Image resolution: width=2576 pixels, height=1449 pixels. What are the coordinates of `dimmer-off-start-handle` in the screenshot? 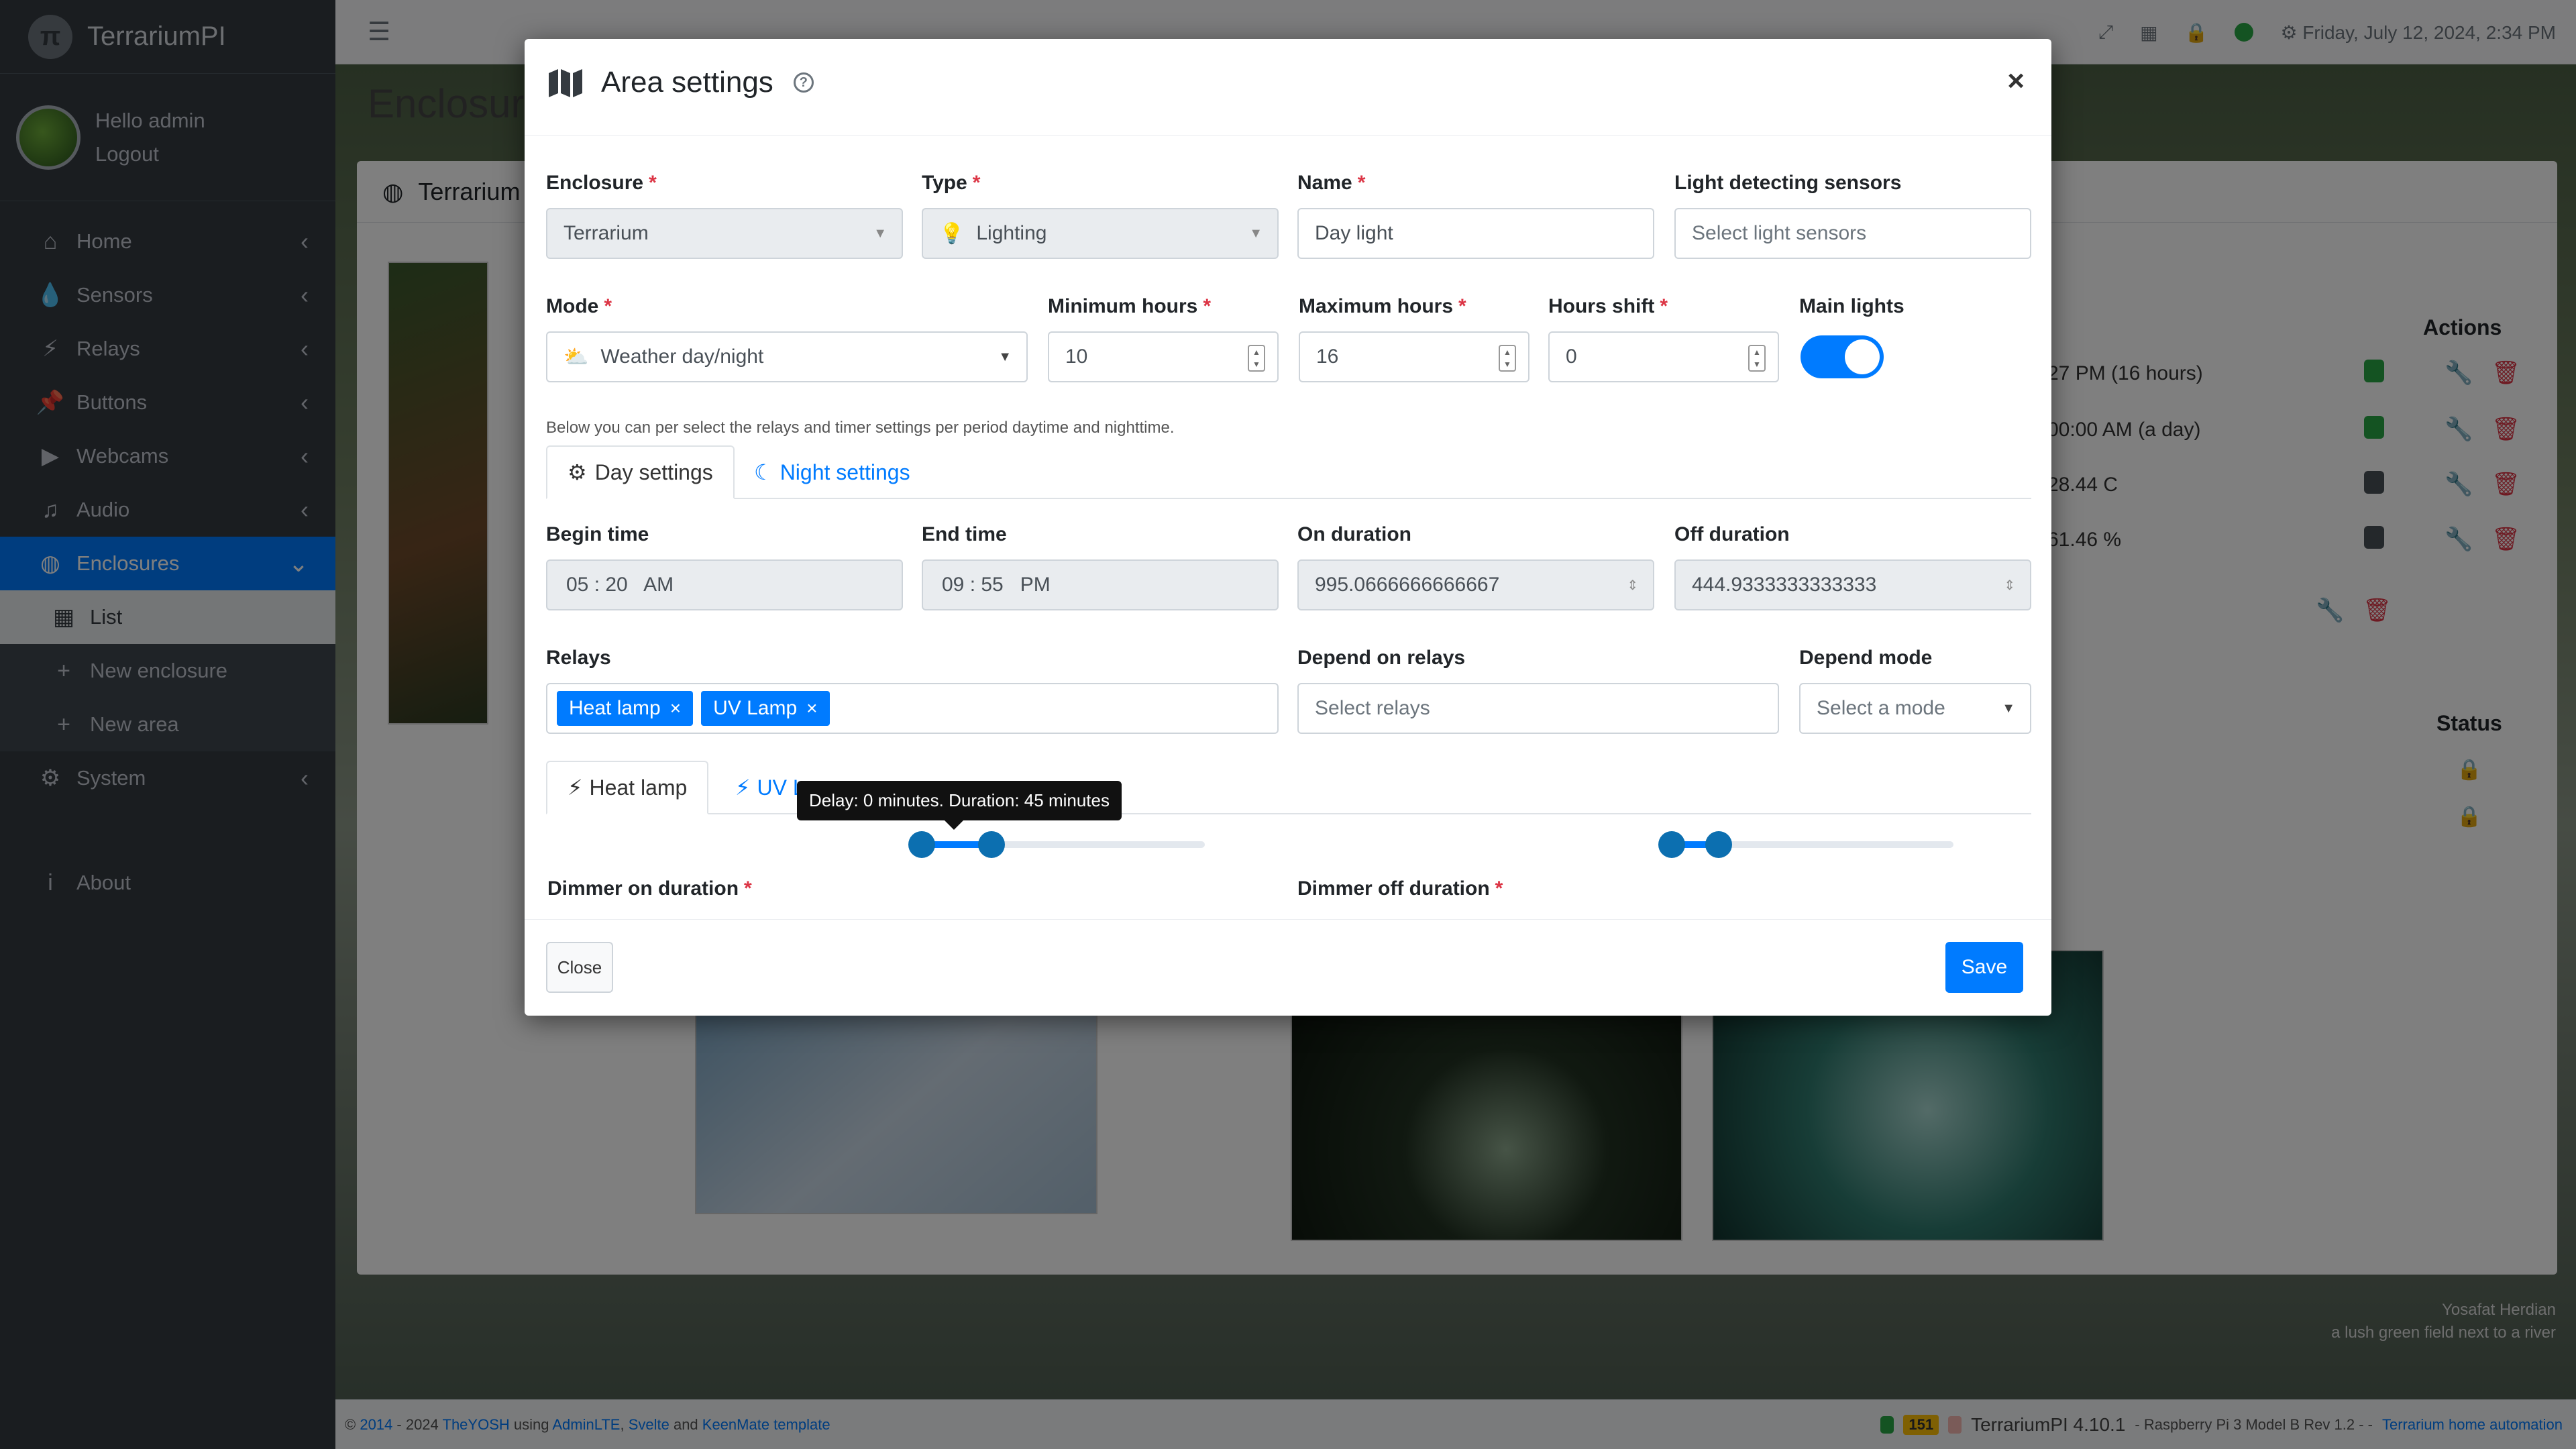 It's located at (1671, 844).